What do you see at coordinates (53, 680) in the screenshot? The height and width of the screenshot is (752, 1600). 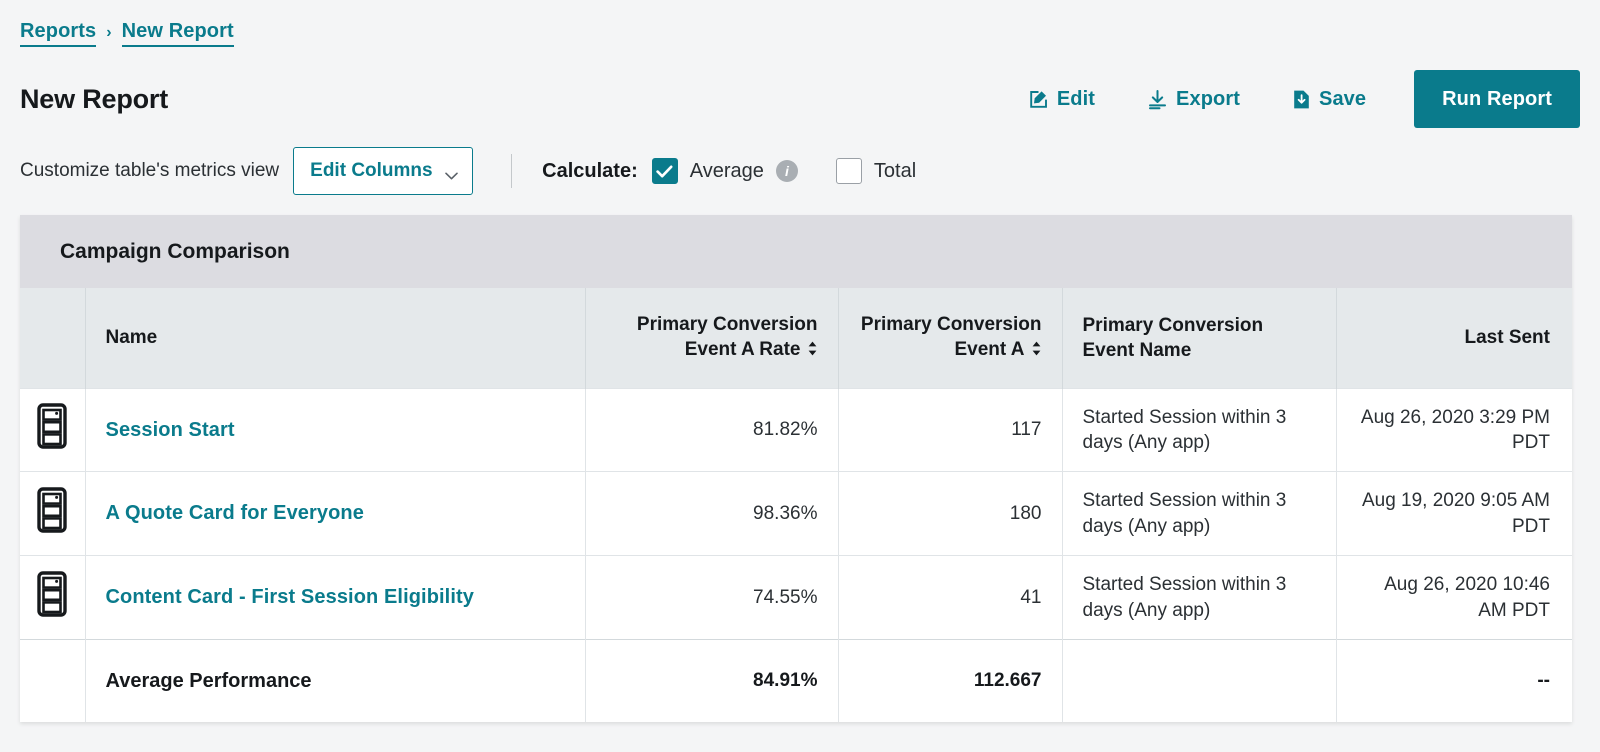 I see `summary-icon-cell` at bounding box center [53, 680].